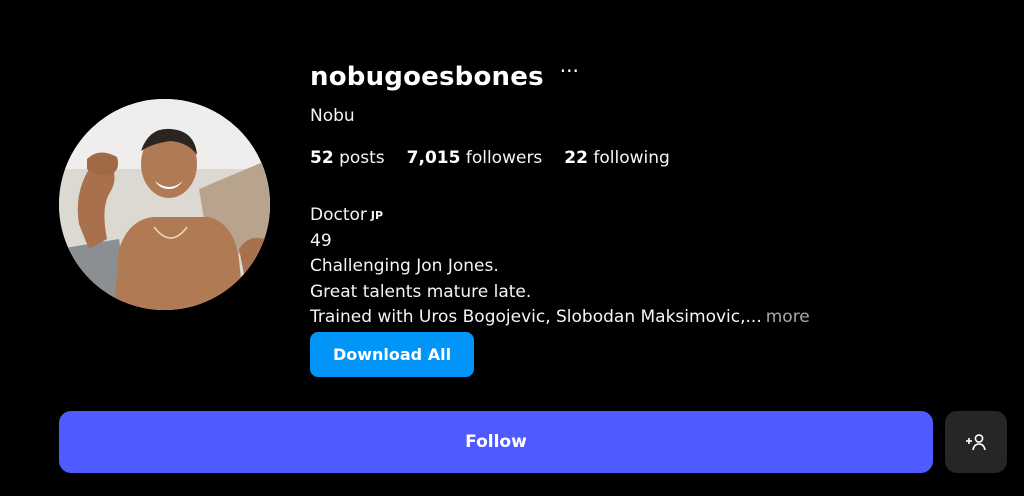 This screenshot has height=496, width=1024. What do you see at coordinates (433, 158) in the screenshot?
I see `followers-count: 7,015` at bounding box center [433, 158].